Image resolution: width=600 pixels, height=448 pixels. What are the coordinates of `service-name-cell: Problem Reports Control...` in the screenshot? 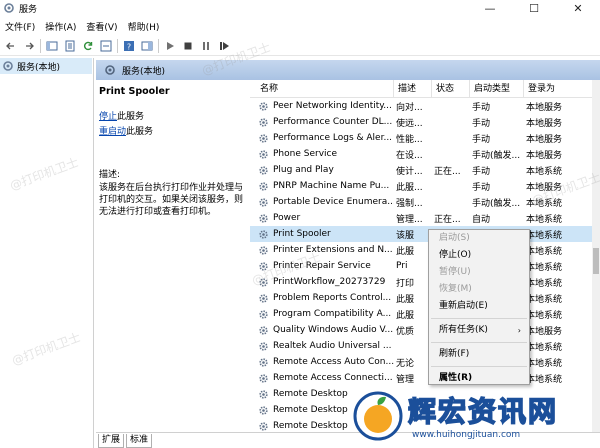 It's located at (322, 298).